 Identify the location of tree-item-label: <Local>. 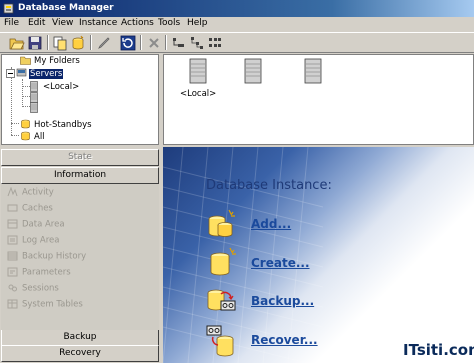
(61, 87).